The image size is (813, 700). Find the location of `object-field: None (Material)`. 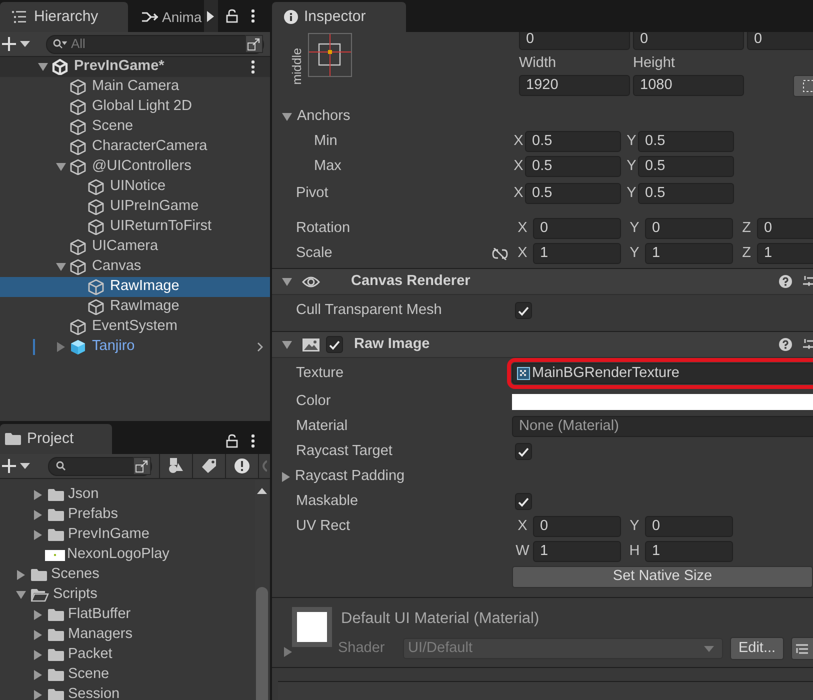

object-field: None (Material) is located at coordinates (662, 426).